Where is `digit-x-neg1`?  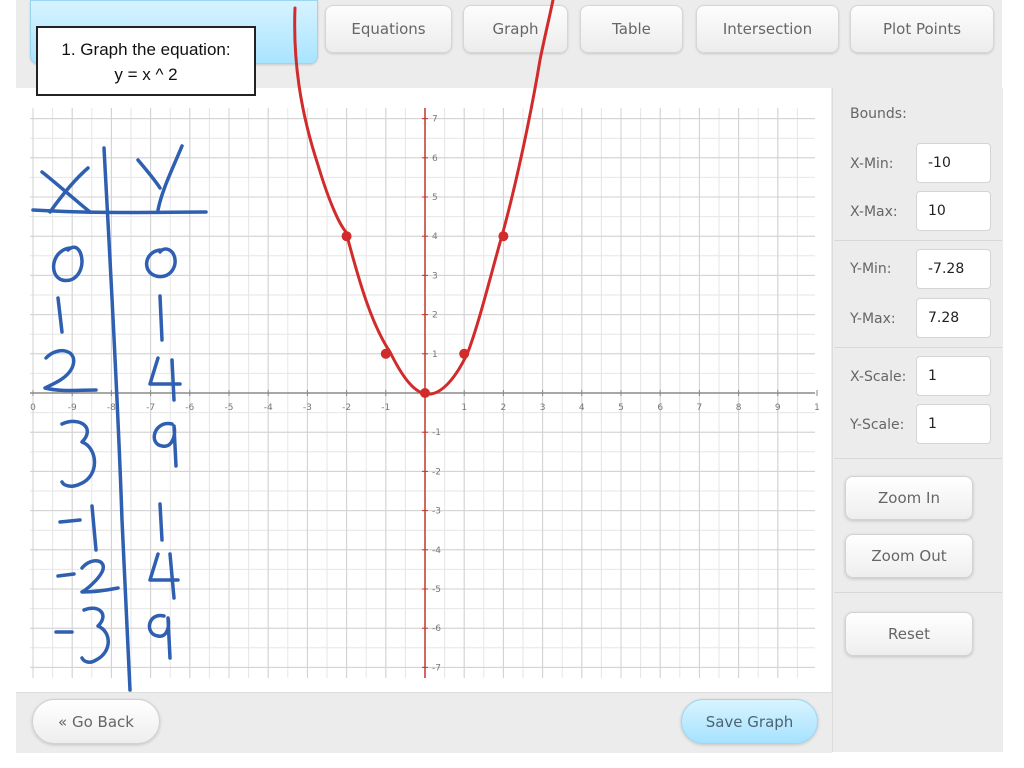 digit-x-neg1 is located at coordinates (78, 528).